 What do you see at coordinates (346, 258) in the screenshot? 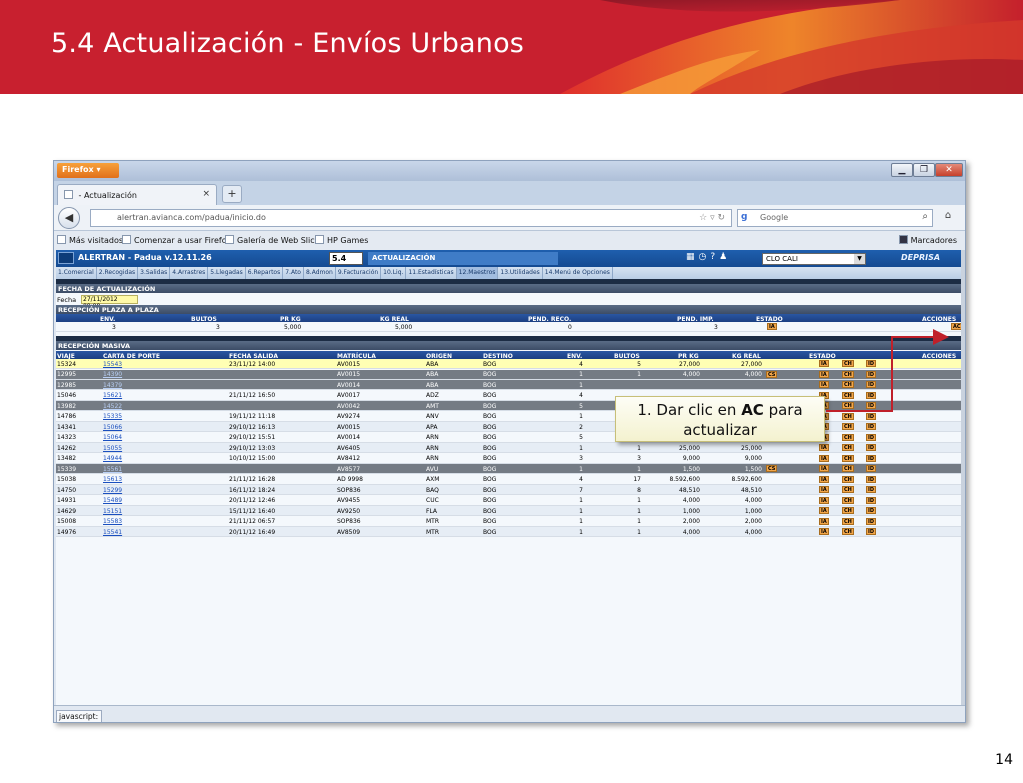
I see `transaction-code-input: 5.4` at bounding box center [346, 258].